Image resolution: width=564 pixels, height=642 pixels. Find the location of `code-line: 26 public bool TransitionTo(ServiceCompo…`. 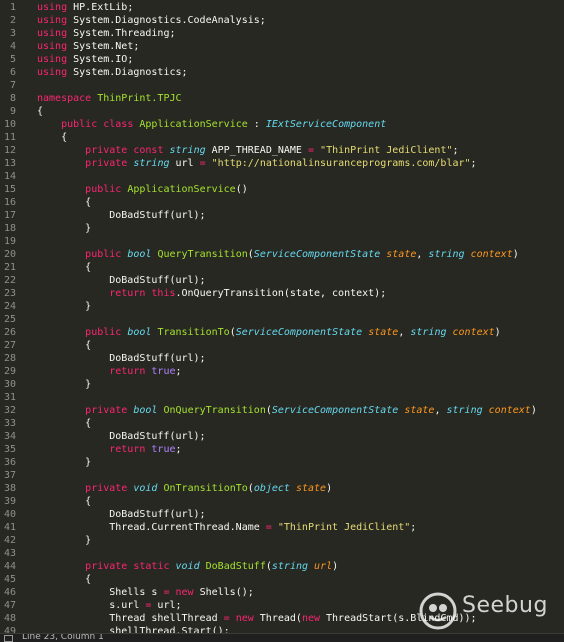

code-line: 26 public bool TransitionTo(ServiceCompo… is located at coordinates (282, 332).